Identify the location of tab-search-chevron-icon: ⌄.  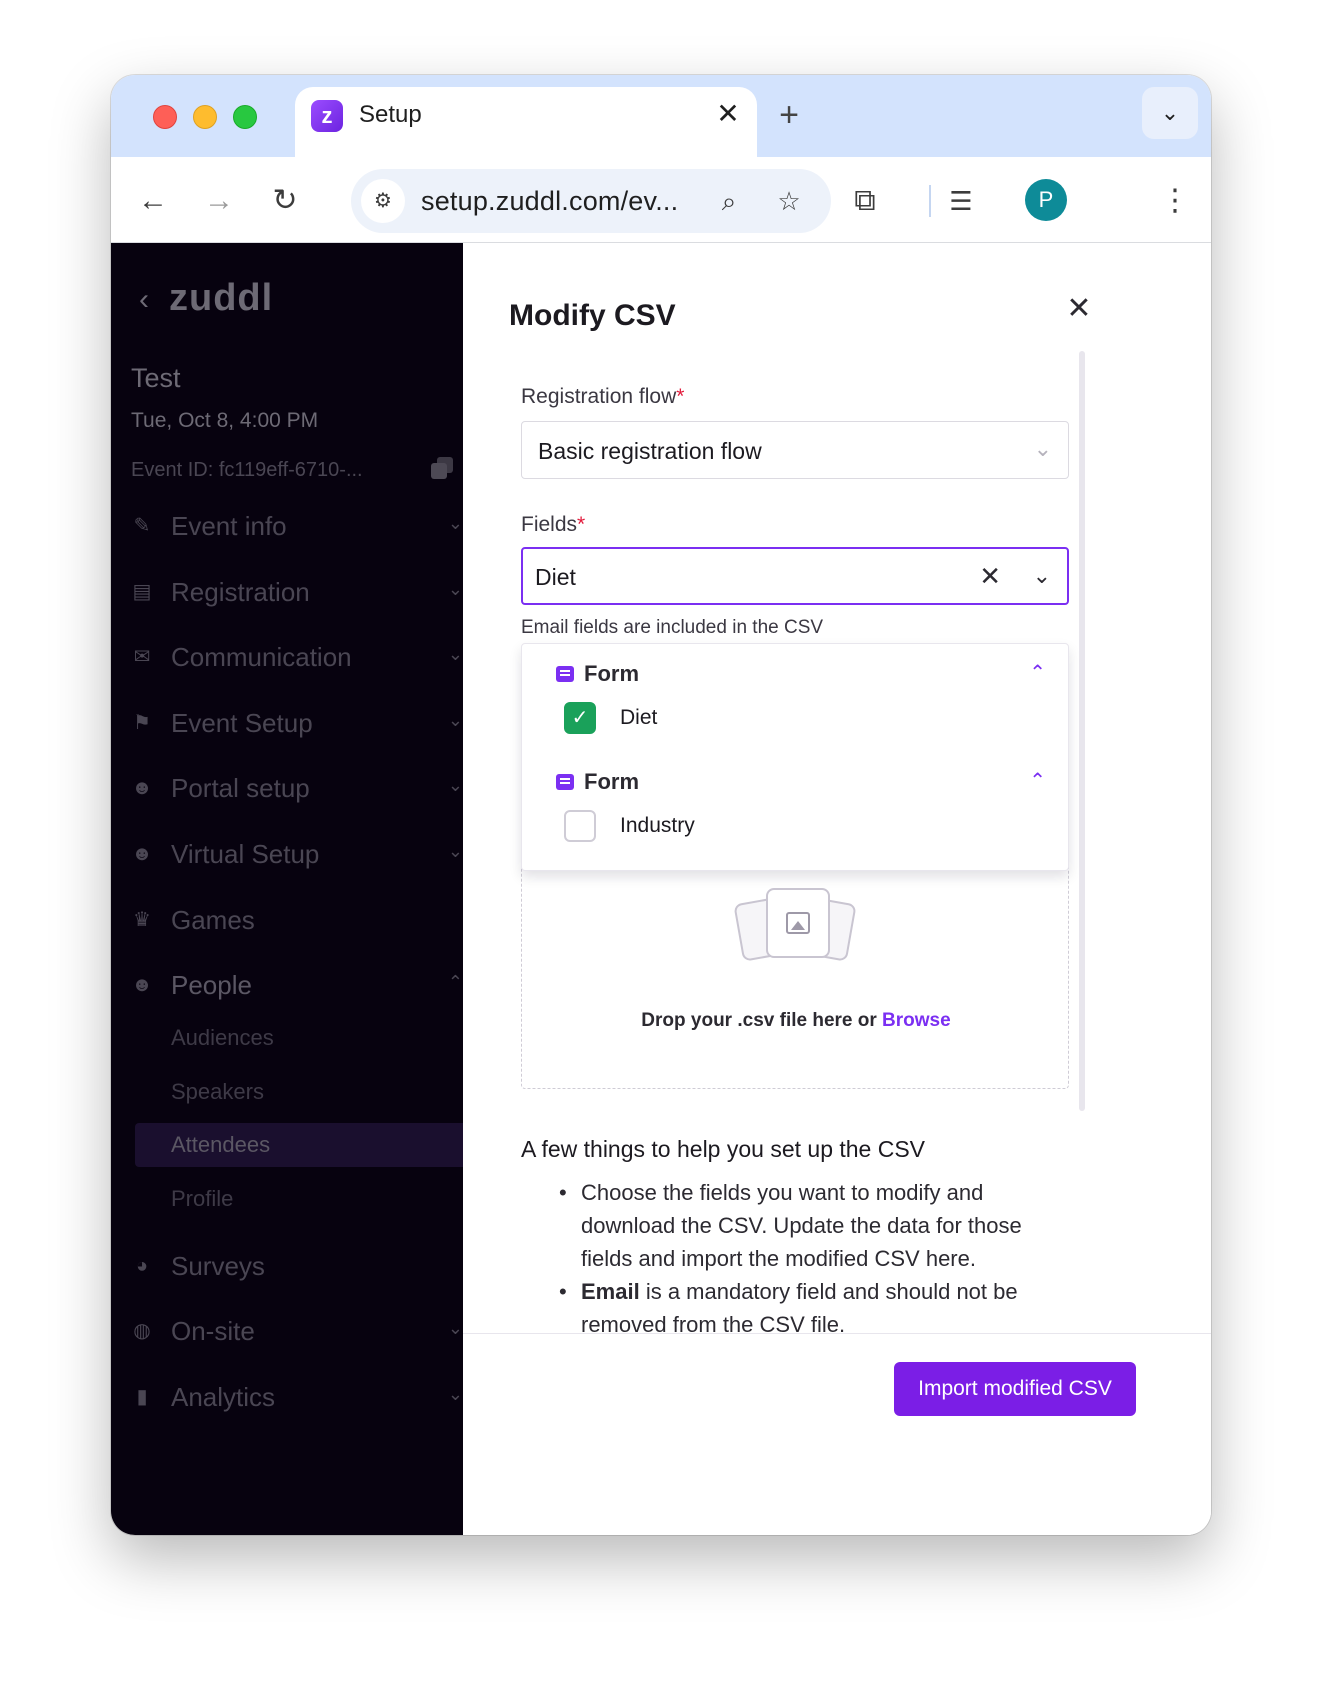
(1170, 113).